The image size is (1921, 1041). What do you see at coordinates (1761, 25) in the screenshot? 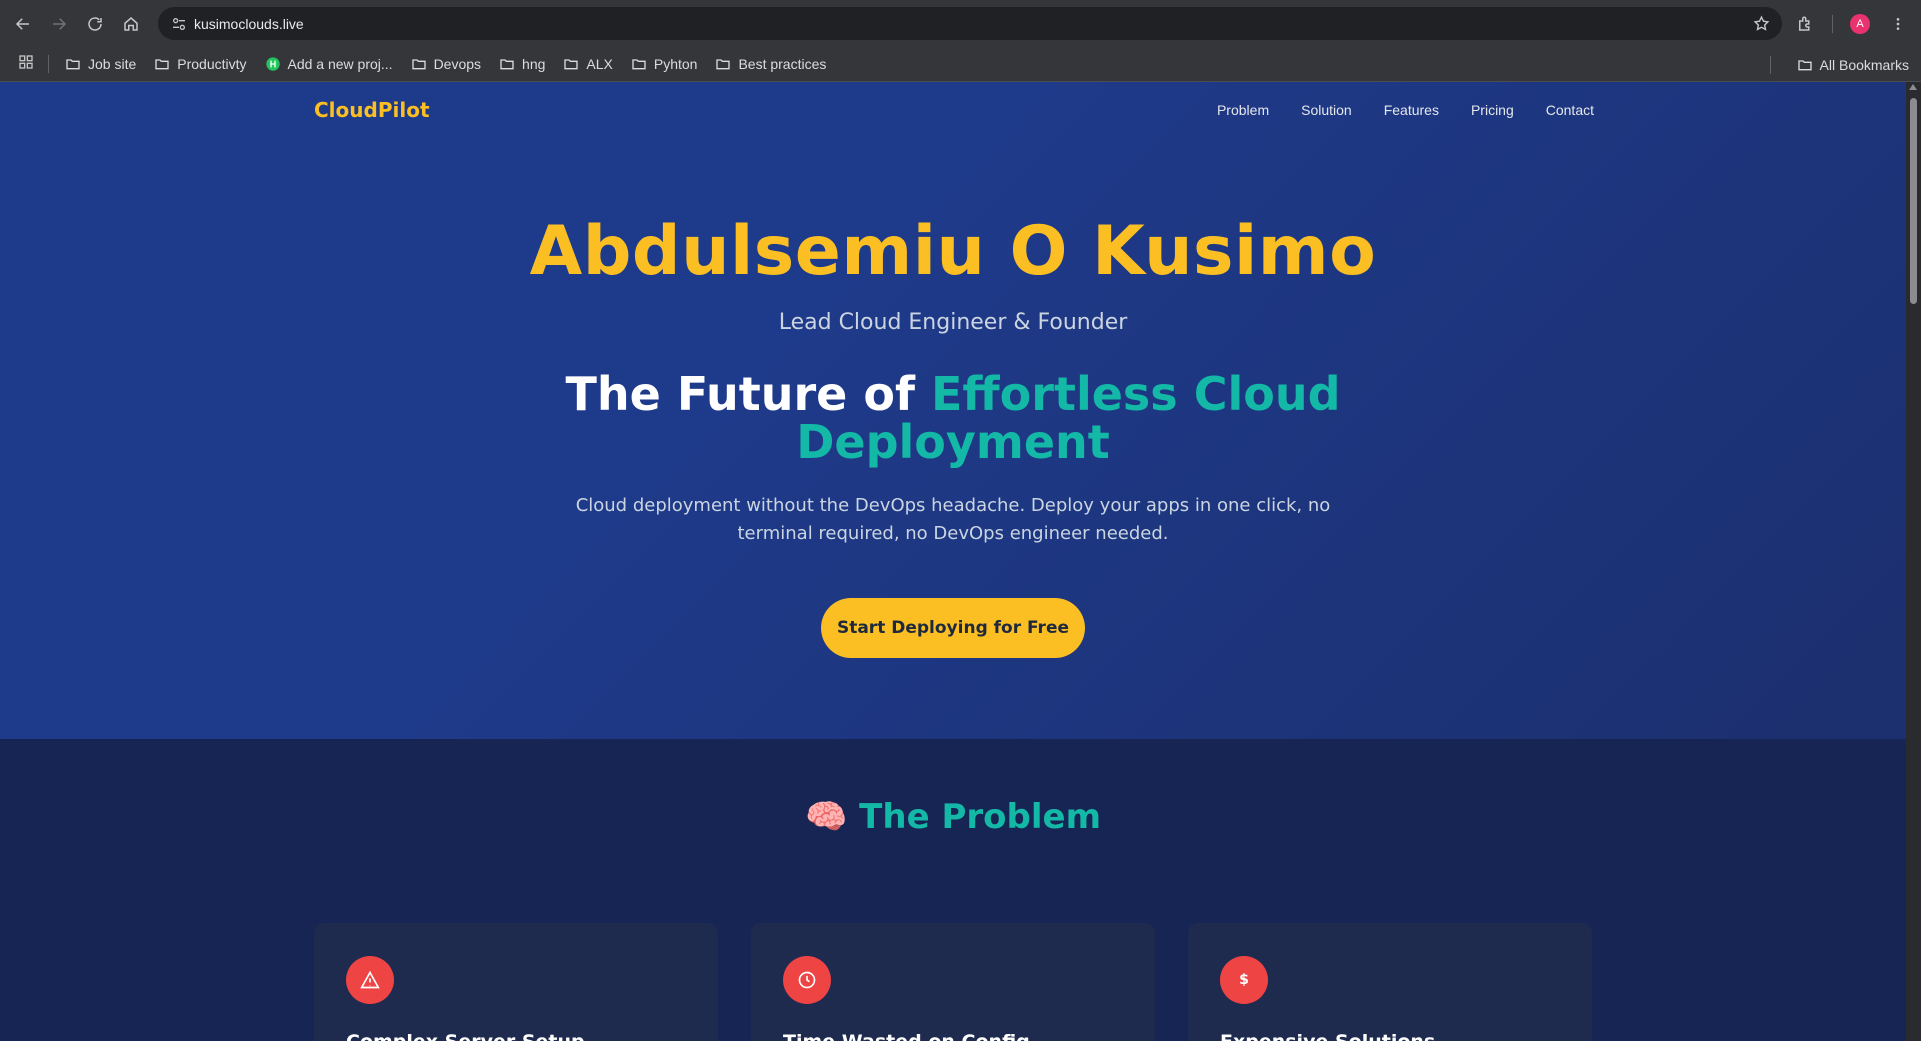
I see `bookmark-star-icon` at bounding box center [1761, 25].